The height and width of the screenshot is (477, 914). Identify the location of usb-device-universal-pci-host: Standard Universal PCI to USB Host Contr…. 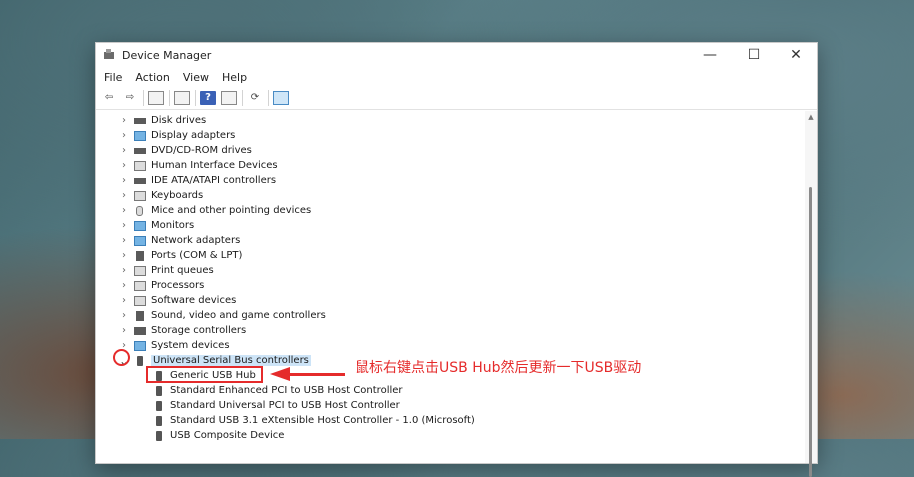
(278, 405).